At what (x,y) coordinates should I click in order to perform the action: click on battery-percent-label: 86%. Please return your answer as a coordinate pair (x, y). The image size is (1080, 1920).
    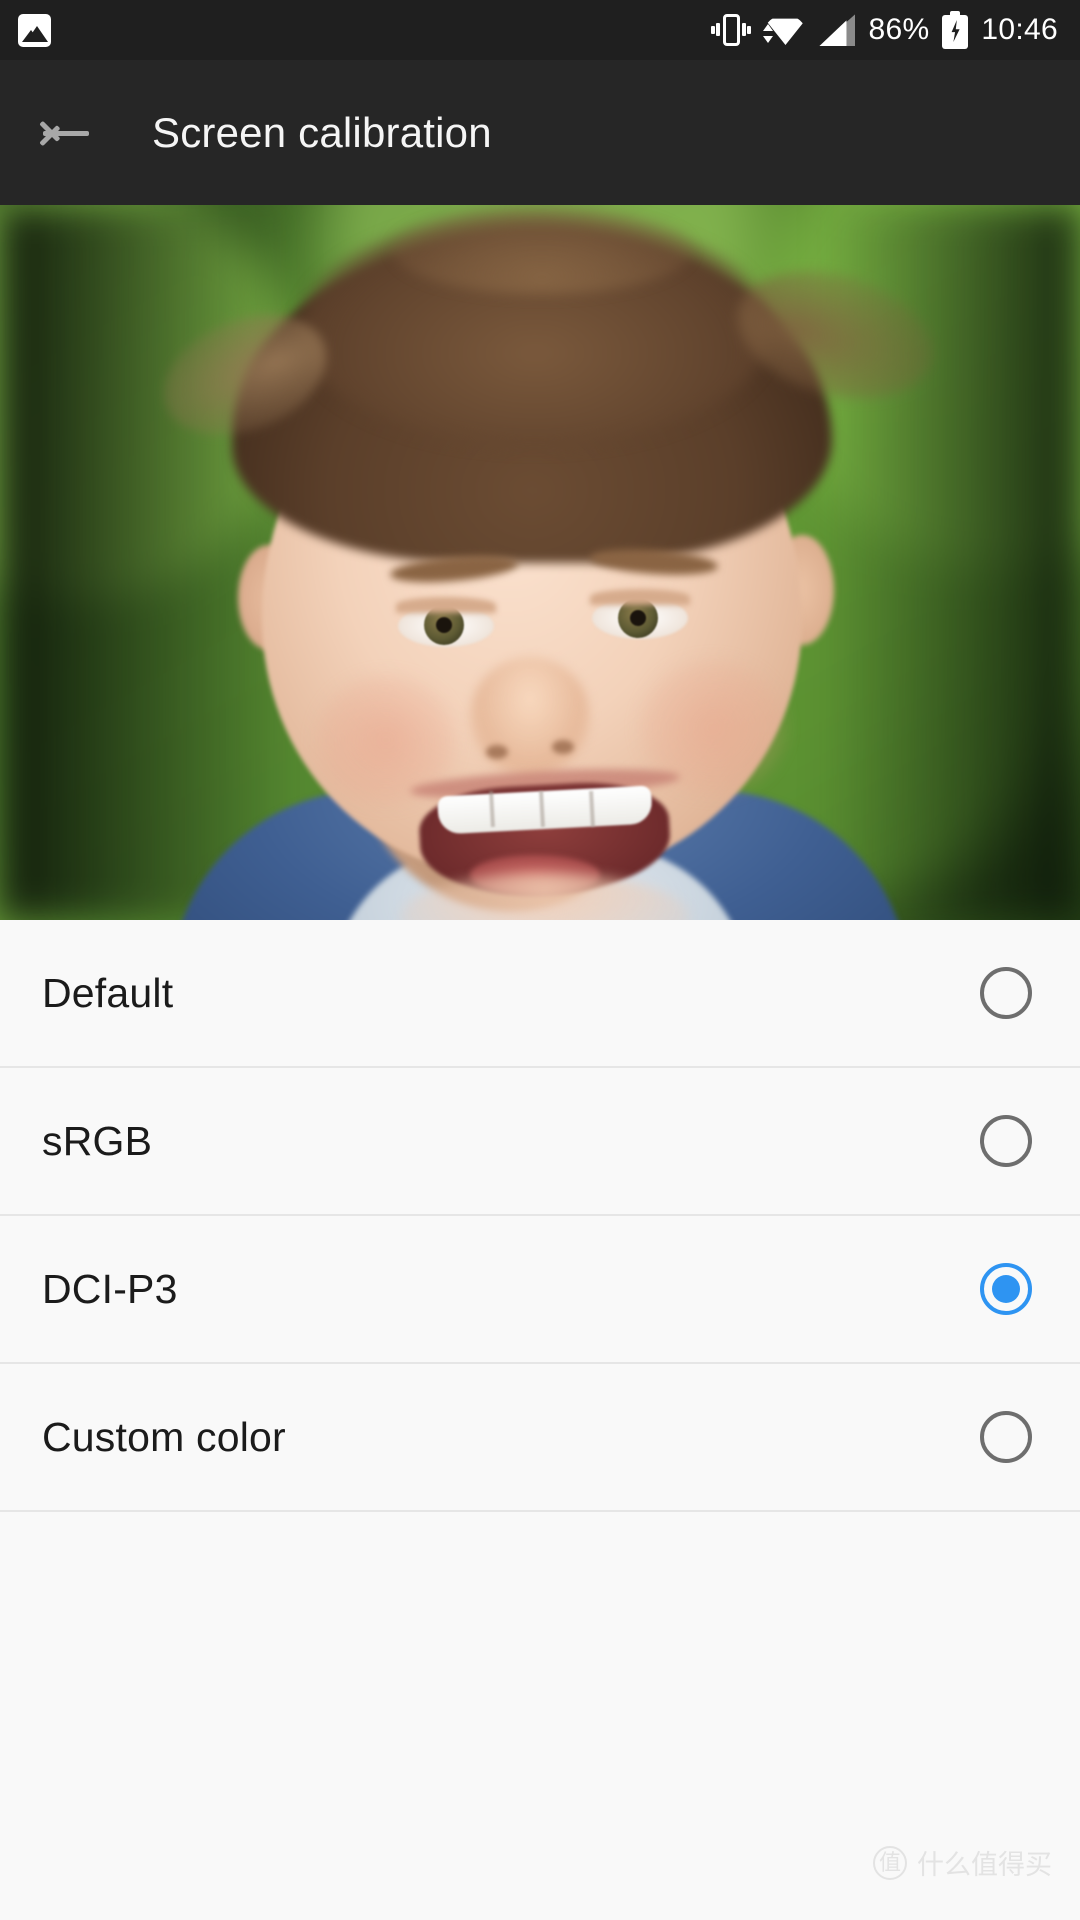
    Looking at the image, I should click on (899, 29).